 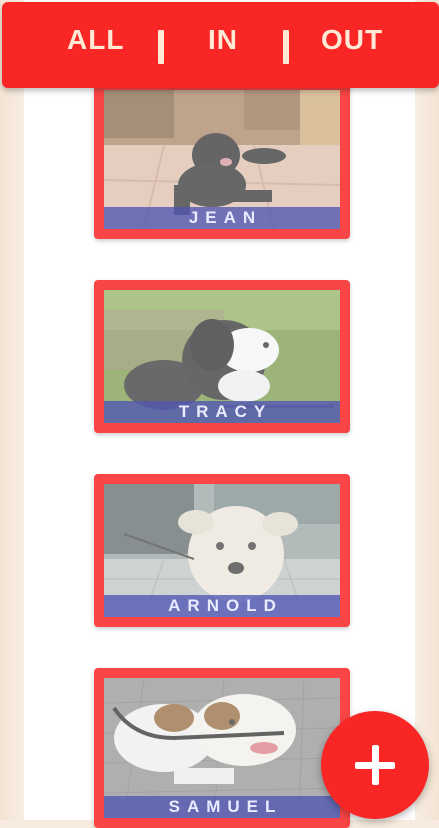 I want to click on right-gutter, so click(x=427, y=410).